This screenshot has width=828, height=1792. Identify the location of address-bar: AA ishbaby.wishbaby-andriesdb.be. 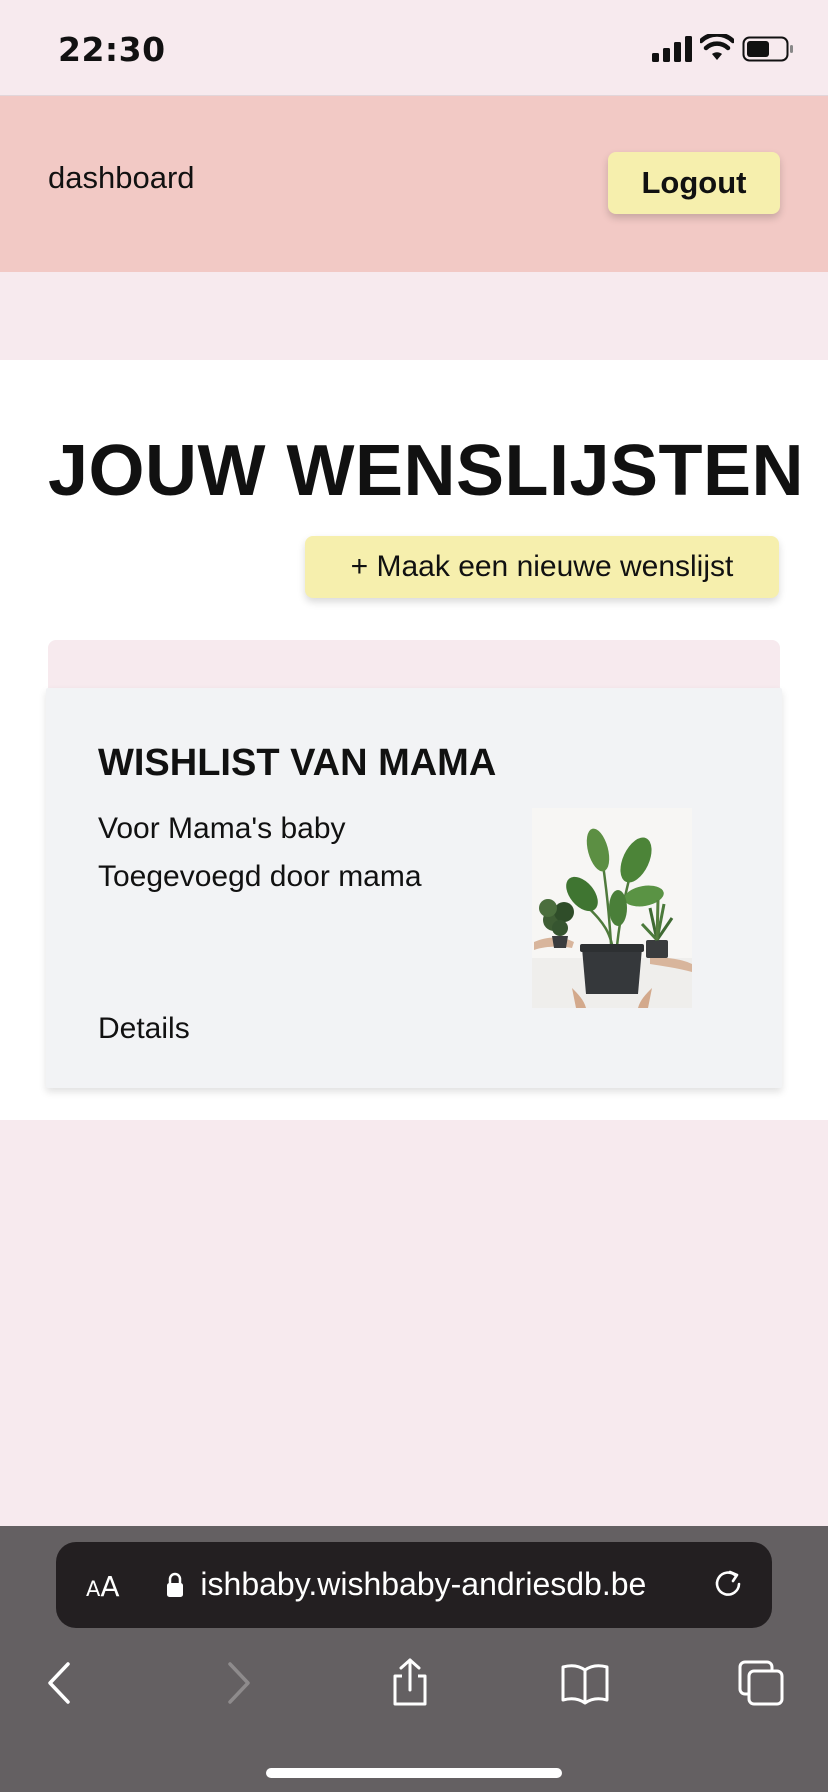
(414, 1585).